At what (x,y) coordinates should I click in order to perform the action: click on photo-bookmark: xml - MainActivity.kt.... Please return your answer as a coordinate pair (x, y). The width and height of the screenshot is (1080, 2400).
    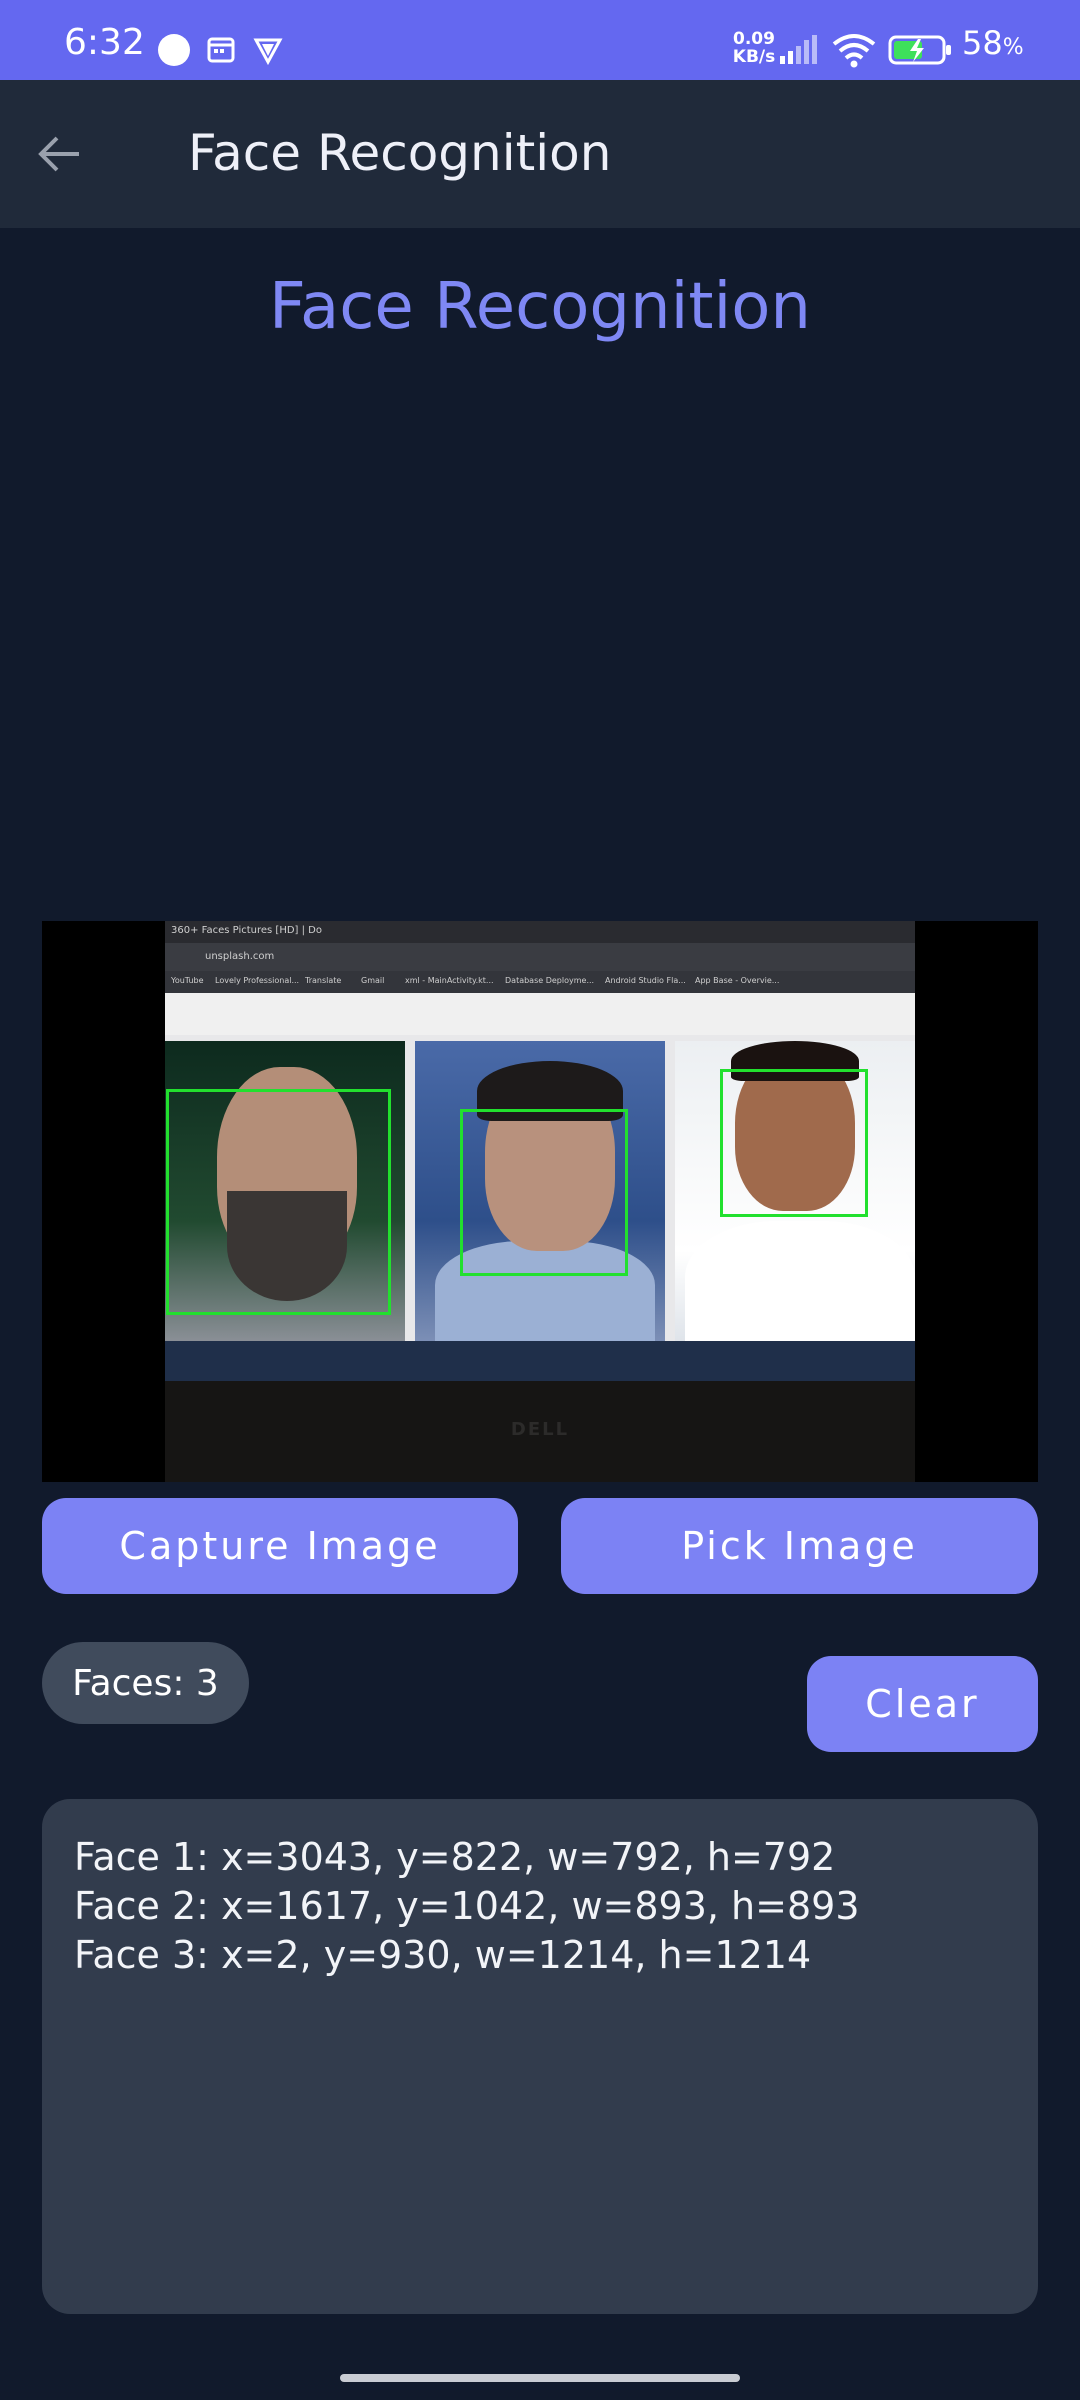
    Looking at the image, I should click on (449, 980).